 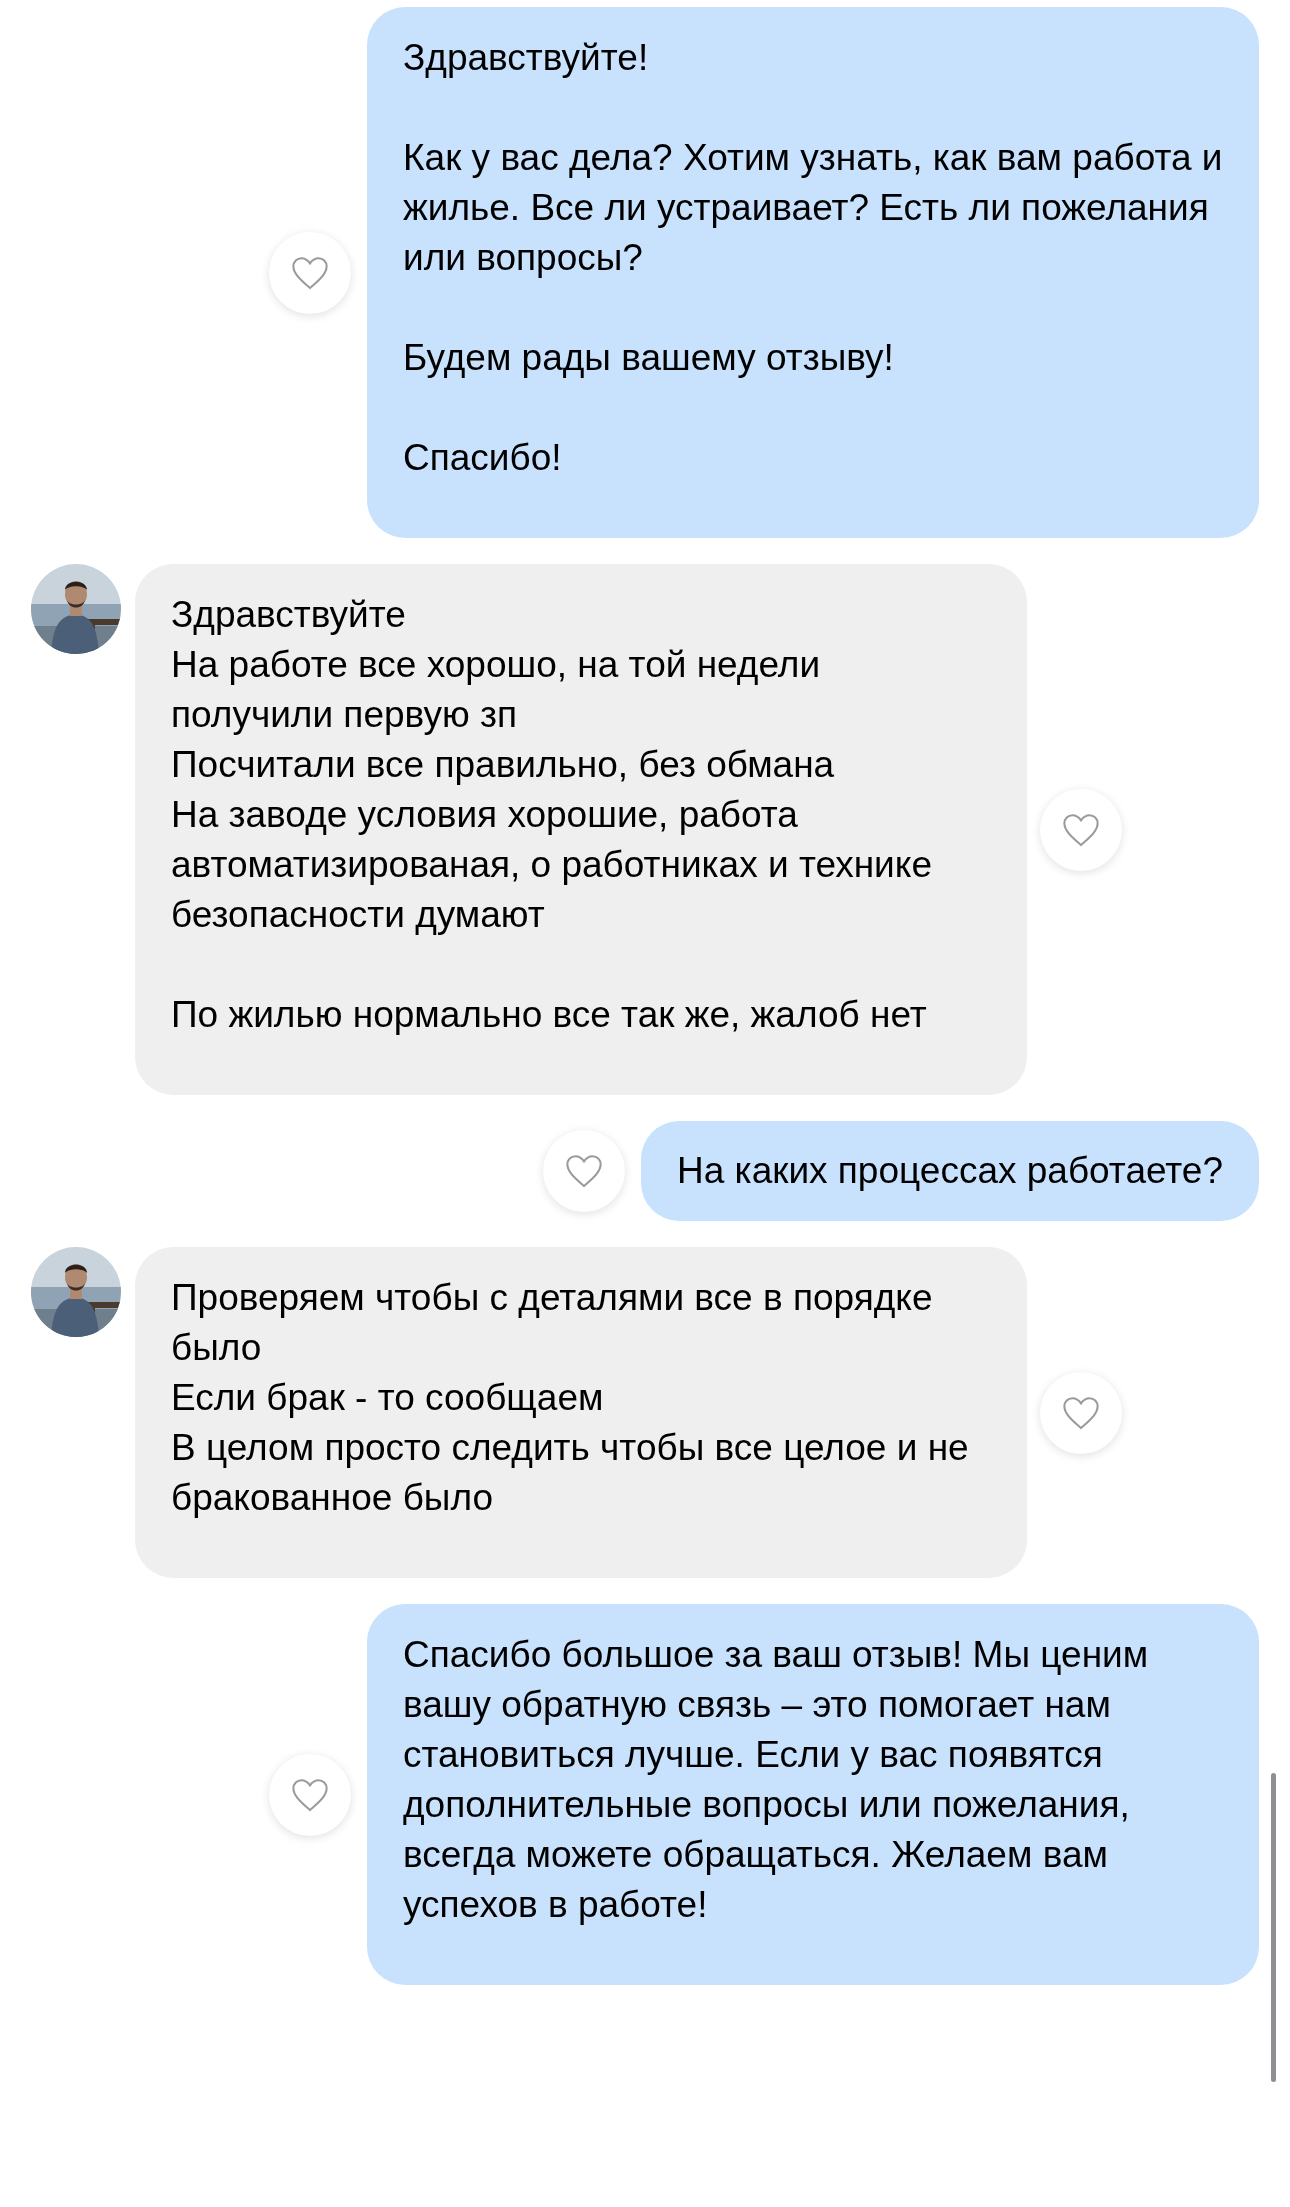 What do you see at coordinates (813, 1794) in the screenshot?
I see `message-bubble: Спасибо большое за ваш отзыв! Мы ценим вашу обратную связь – это помогает нам становиться лучше. Если у вас появятся дополнительные вопросы или пожелания, всегда можете обращаться. Желаем вам успехов в работе!` at bounding box center [813, 1794].